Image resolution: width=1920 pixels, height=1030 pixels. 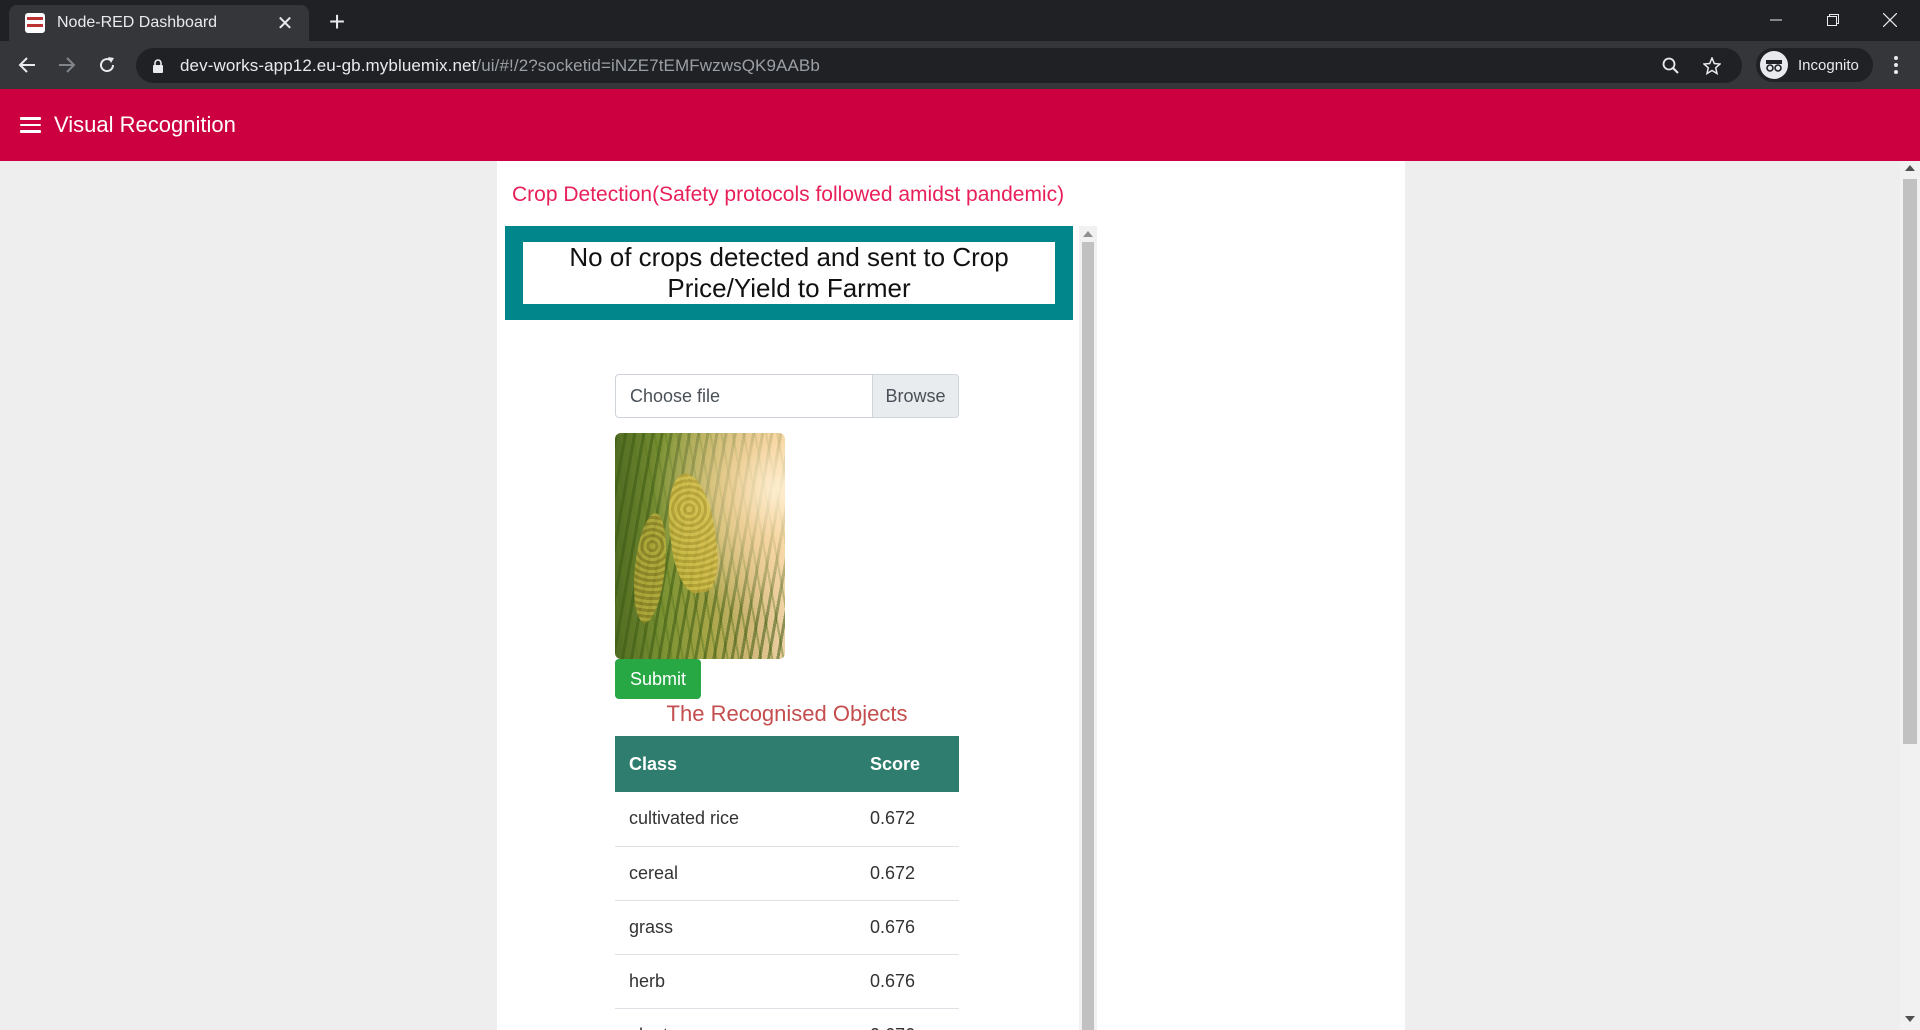 I want to click on restore-icon, so click(x=1833, y=20).